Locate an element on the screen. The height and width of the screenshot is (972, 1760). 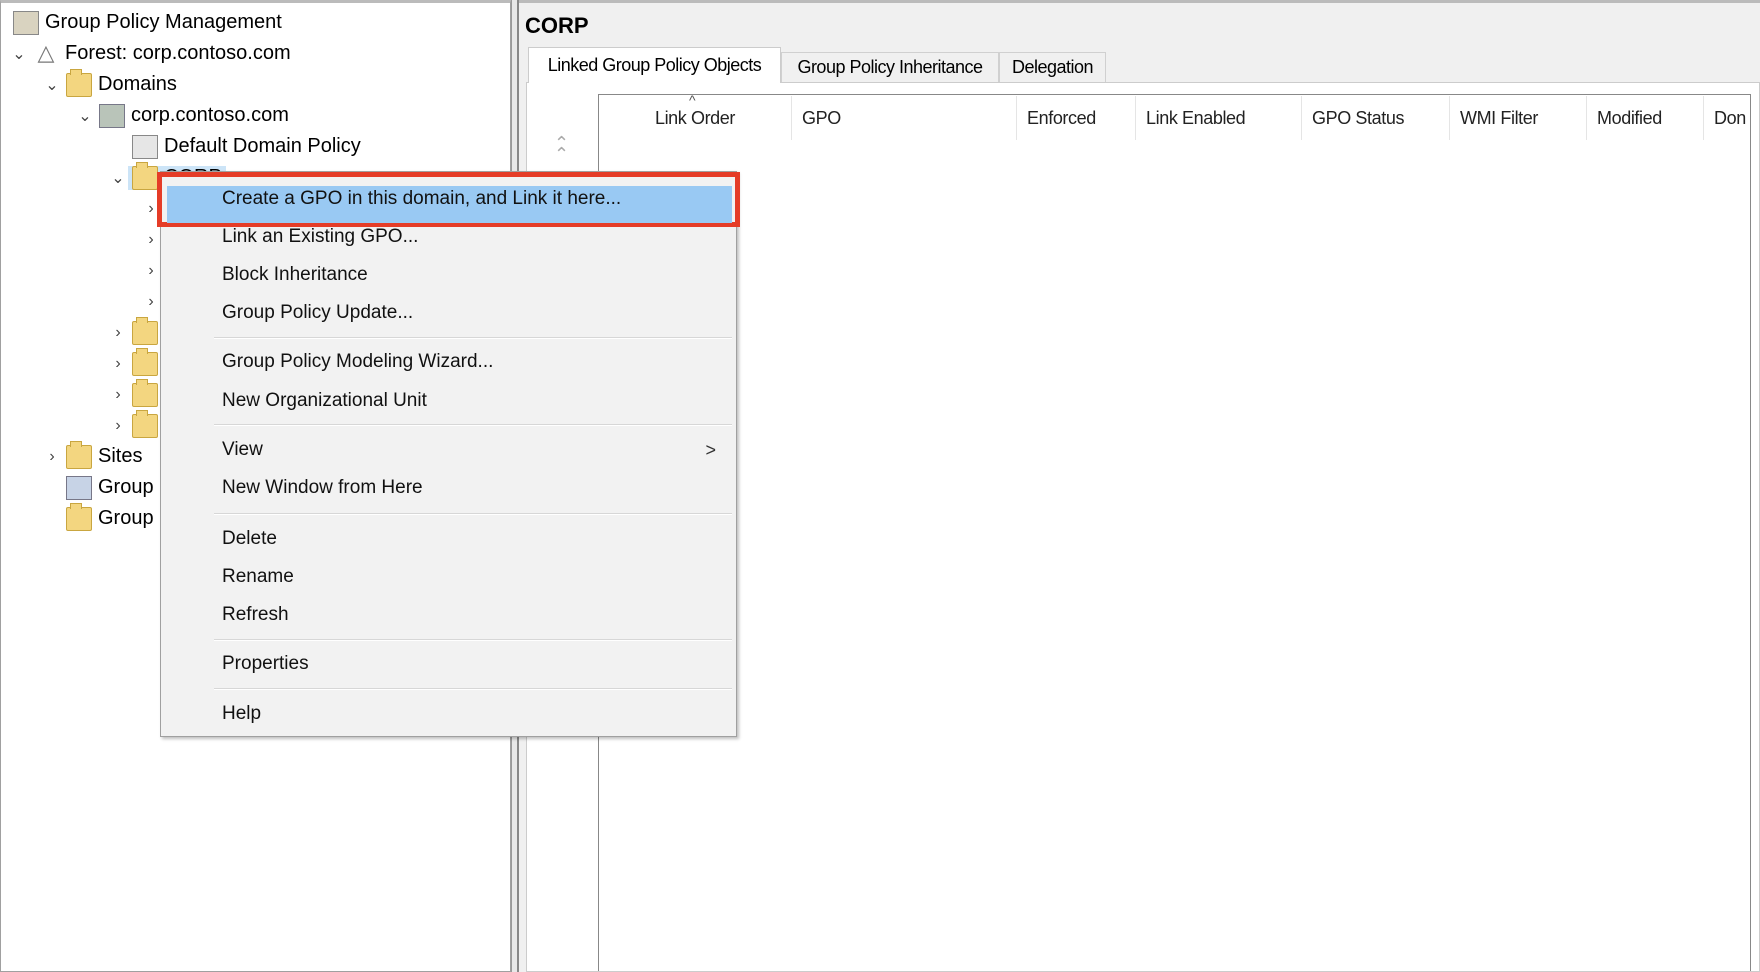
submenu-arrow-icon: > is located at coordinates (710, 449).